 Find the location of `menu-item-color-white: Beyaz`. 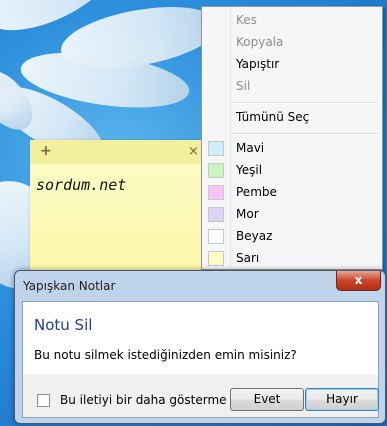

menu-item-color-white: Beyaz is located at coordinates (292, 236).